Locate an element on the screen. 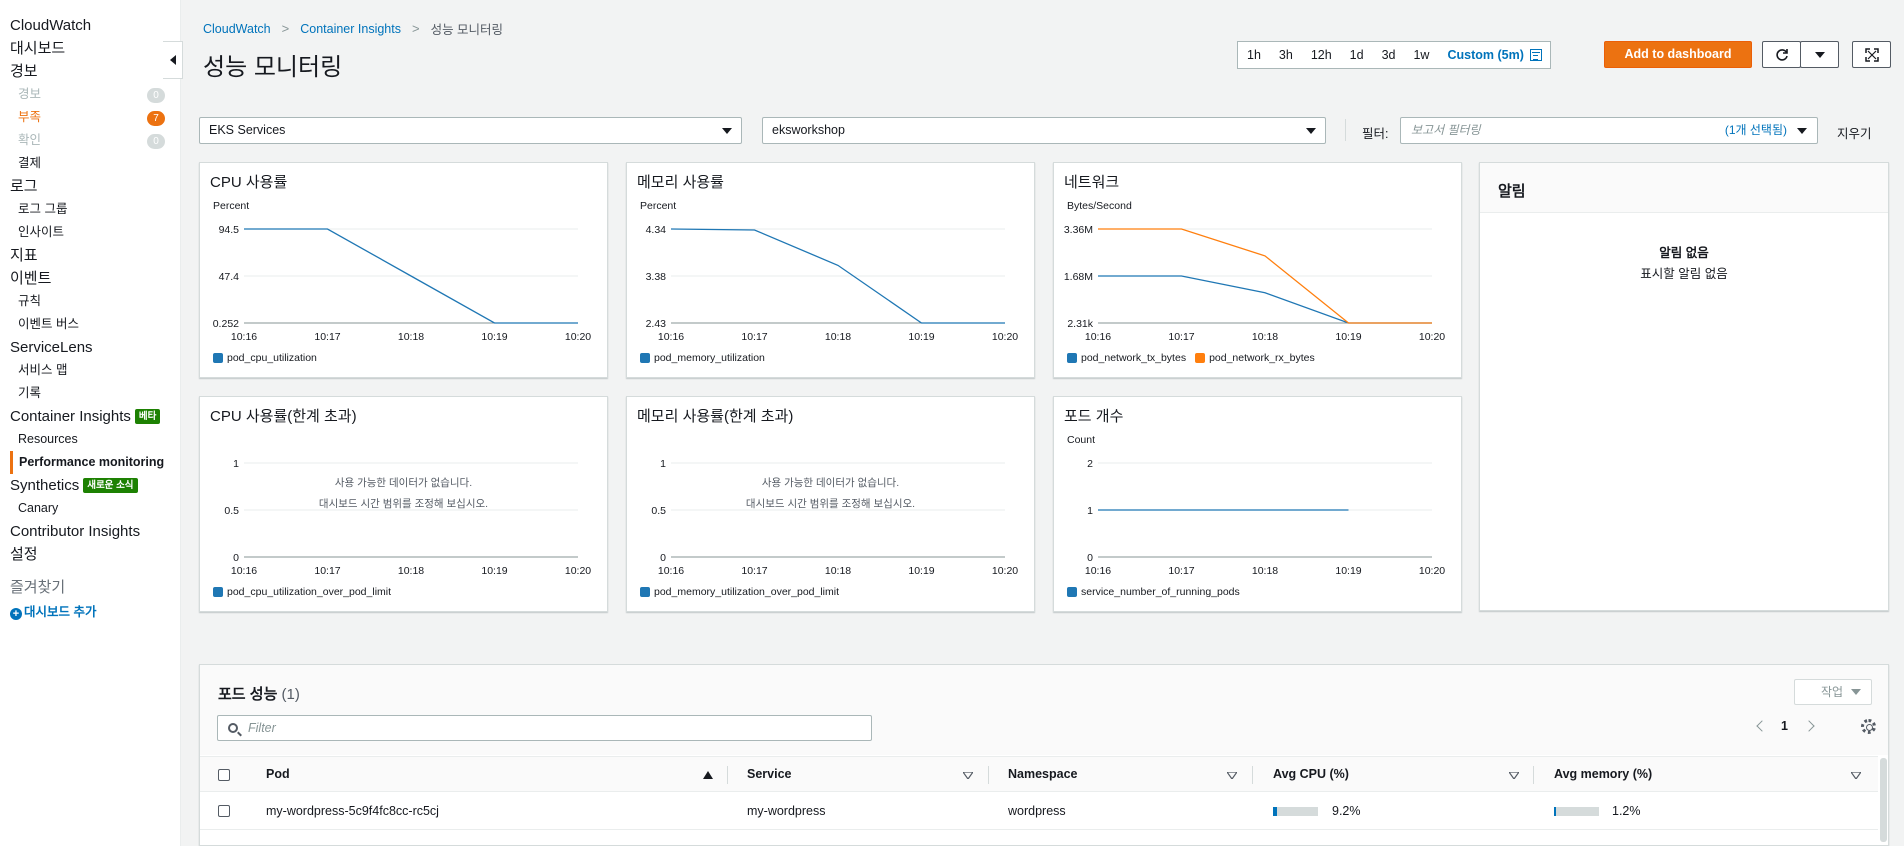 This screenshot has height=846, width=1904. sidebar-item-synthetics: Synthetics 새로운 소식 is located at coordinates (90, 485).